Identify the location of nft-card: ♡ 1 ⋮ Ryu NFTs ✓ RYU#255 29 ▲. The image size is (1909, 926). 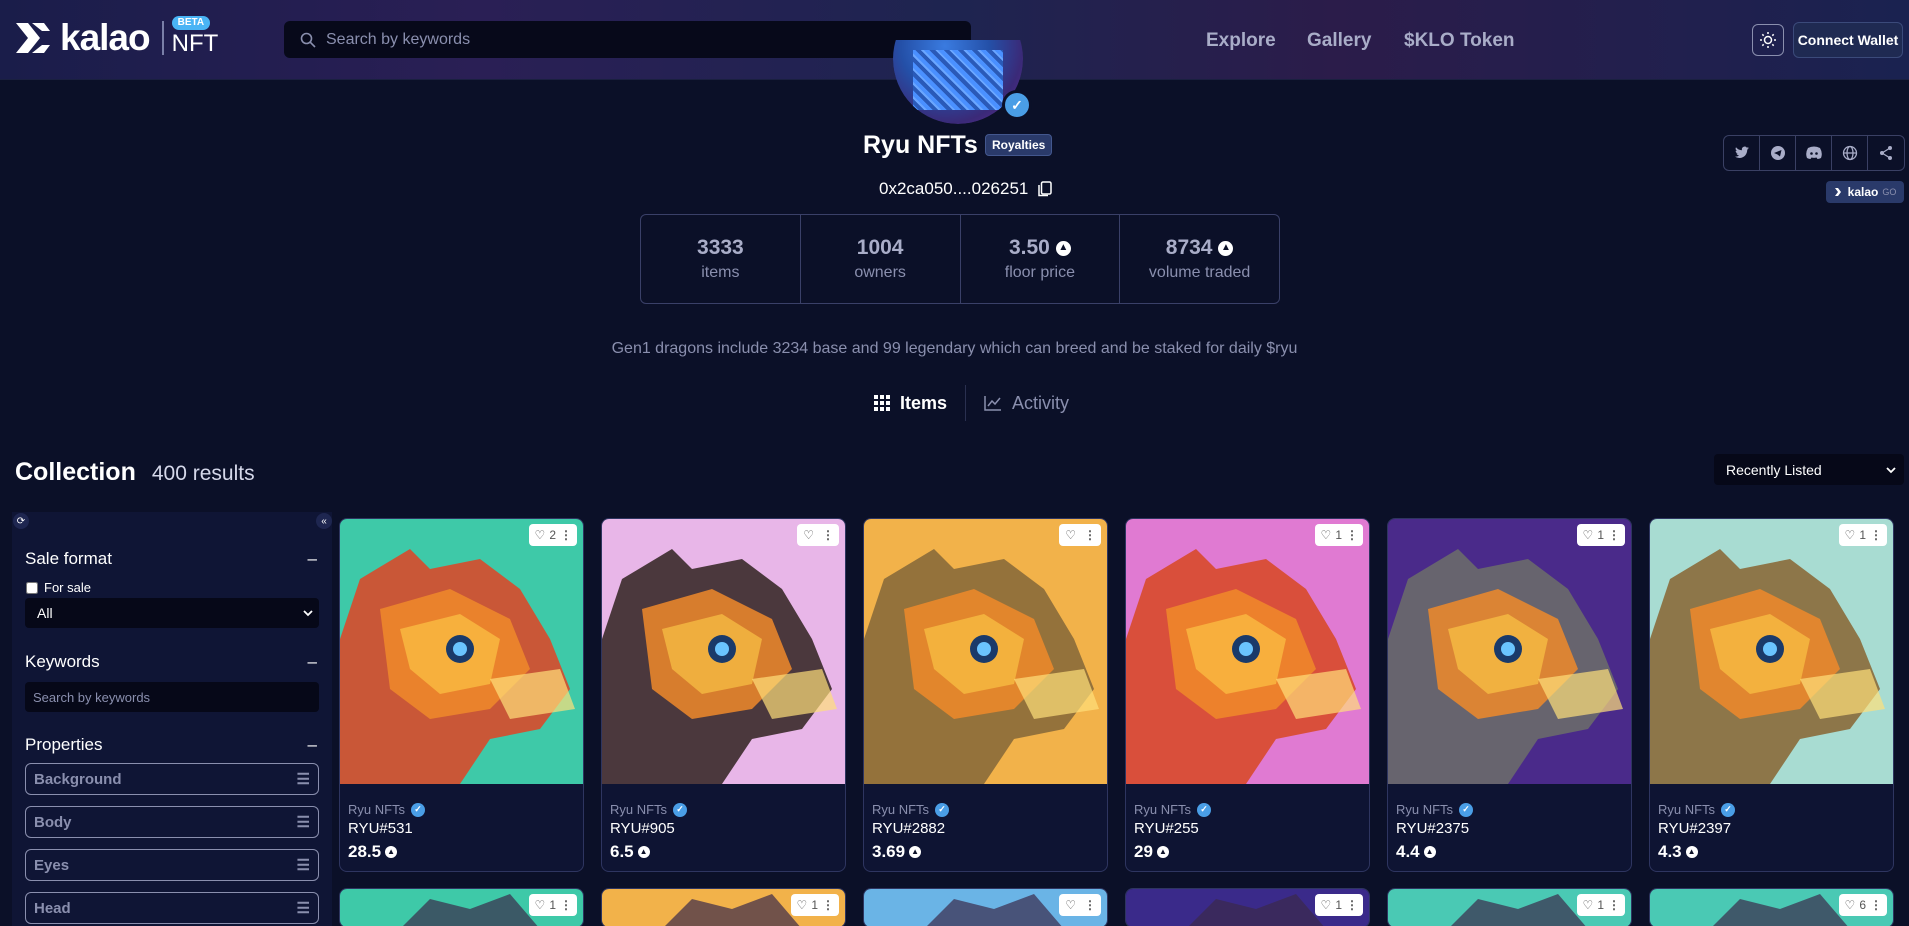
(1247, 695).